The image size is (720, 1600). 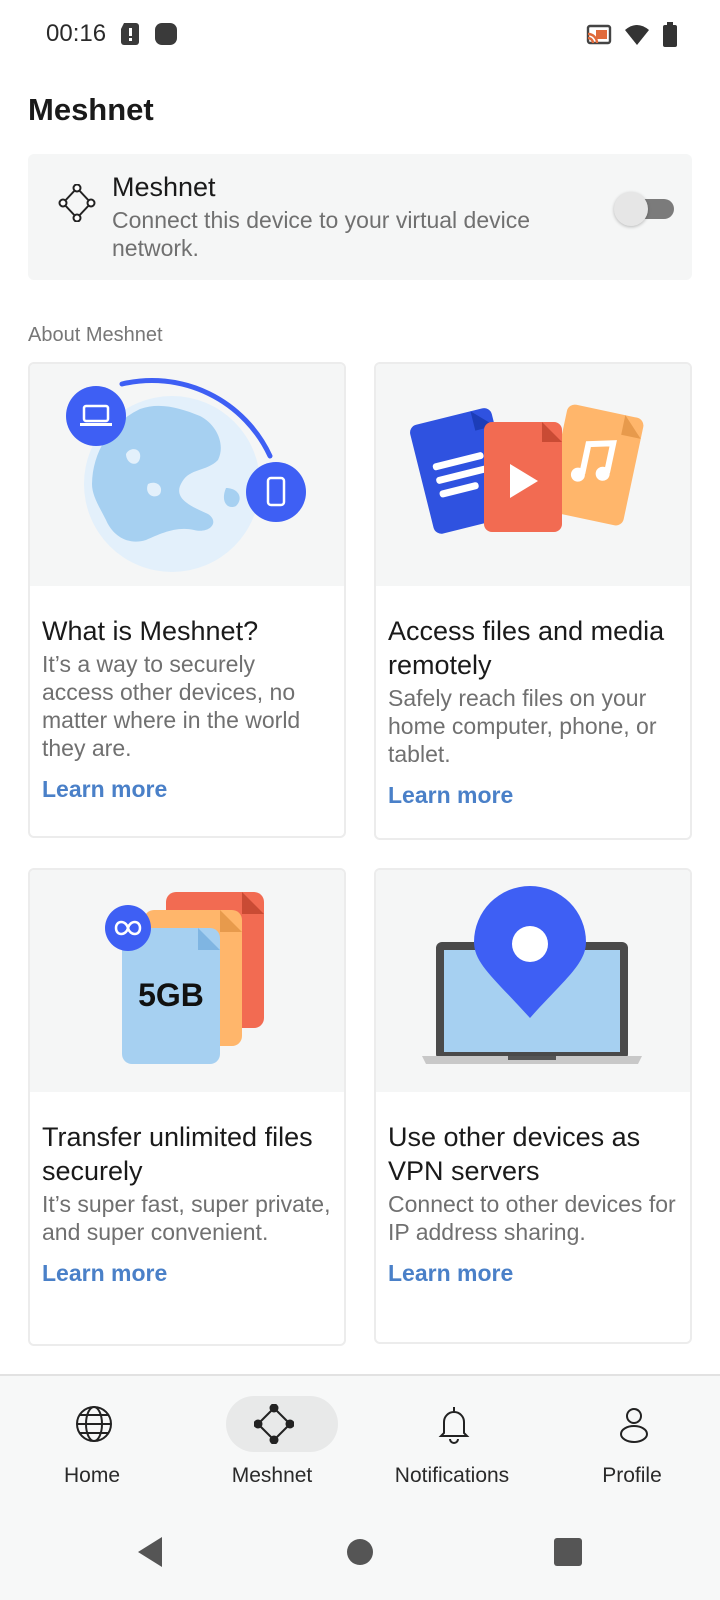 What do you see at coordinates (454, 1425) in the screenshot?
I see `bell-icon` at bounding box center [454, 1425].